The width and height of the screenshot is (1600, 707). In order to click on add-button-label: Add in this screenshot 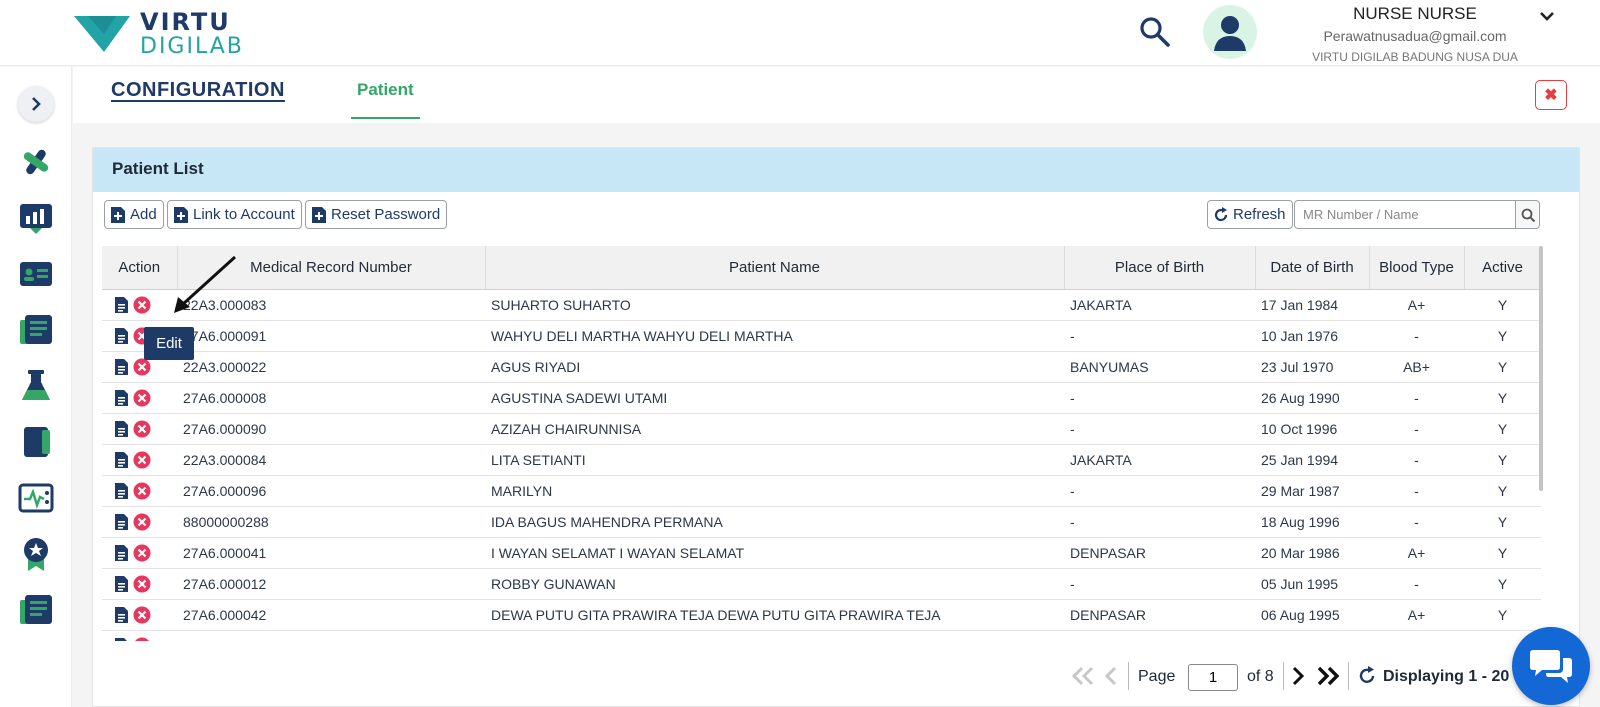, I will do `click(143, 214)`.